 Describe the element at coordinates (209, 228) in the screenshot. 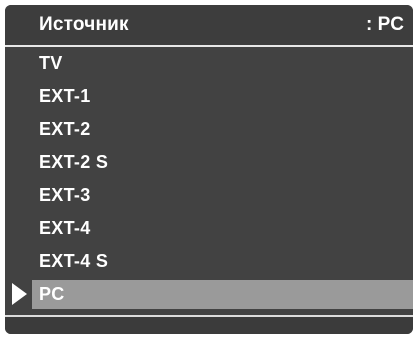

I see `source-item-ext-4: EXT-4` at that location.